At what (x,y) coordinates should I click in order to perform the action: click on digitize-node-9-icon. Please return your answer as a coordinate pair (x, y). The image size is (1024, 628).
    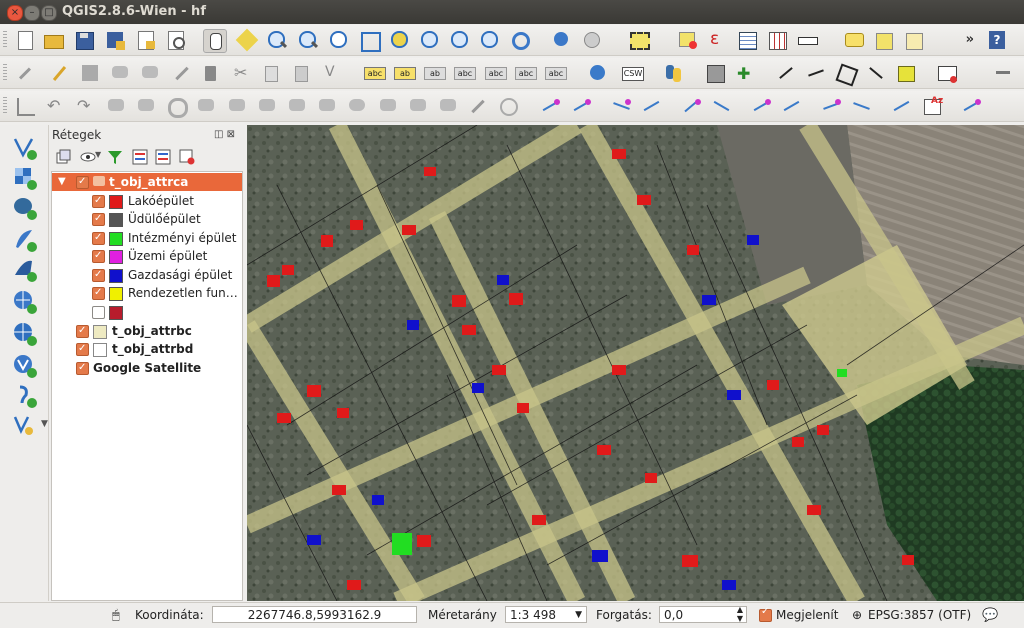
    Looking at the image, I should click on (832, 106).